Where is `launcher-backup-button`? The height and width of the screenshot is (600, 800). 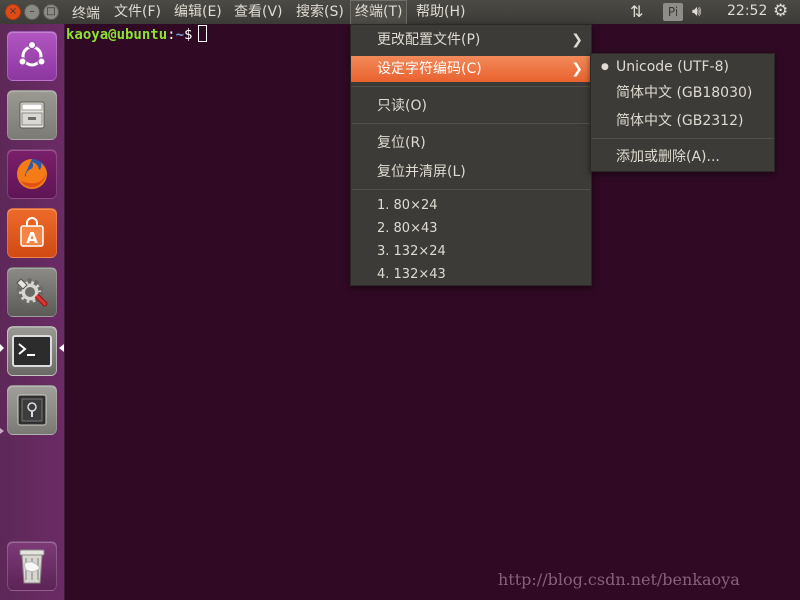 launcher-backup-button is located at coordinates (32, 410).